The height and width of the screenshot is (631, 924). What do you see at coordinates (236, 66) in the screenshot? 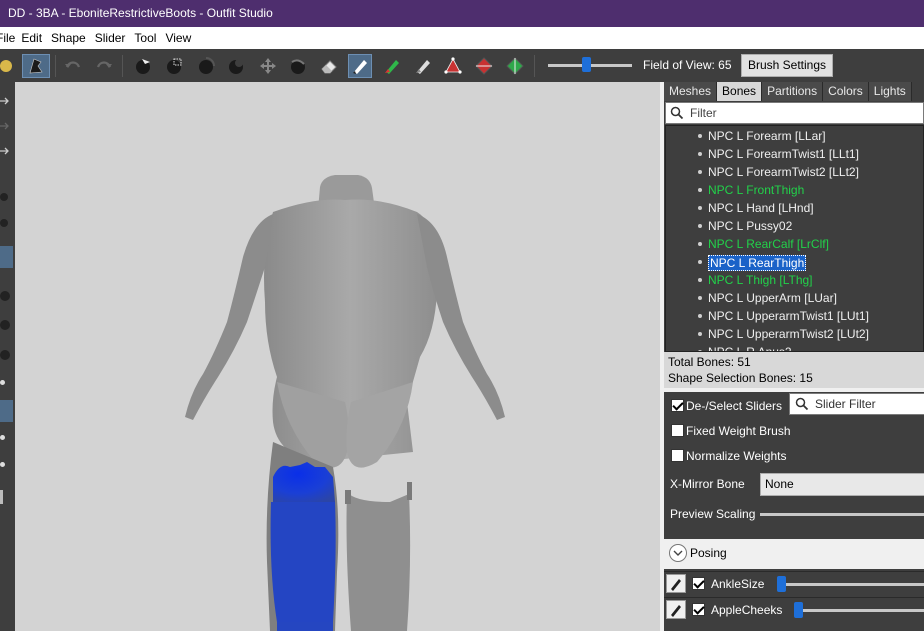
I see `deflate-brush-icon` at bounding box center [236, 66].